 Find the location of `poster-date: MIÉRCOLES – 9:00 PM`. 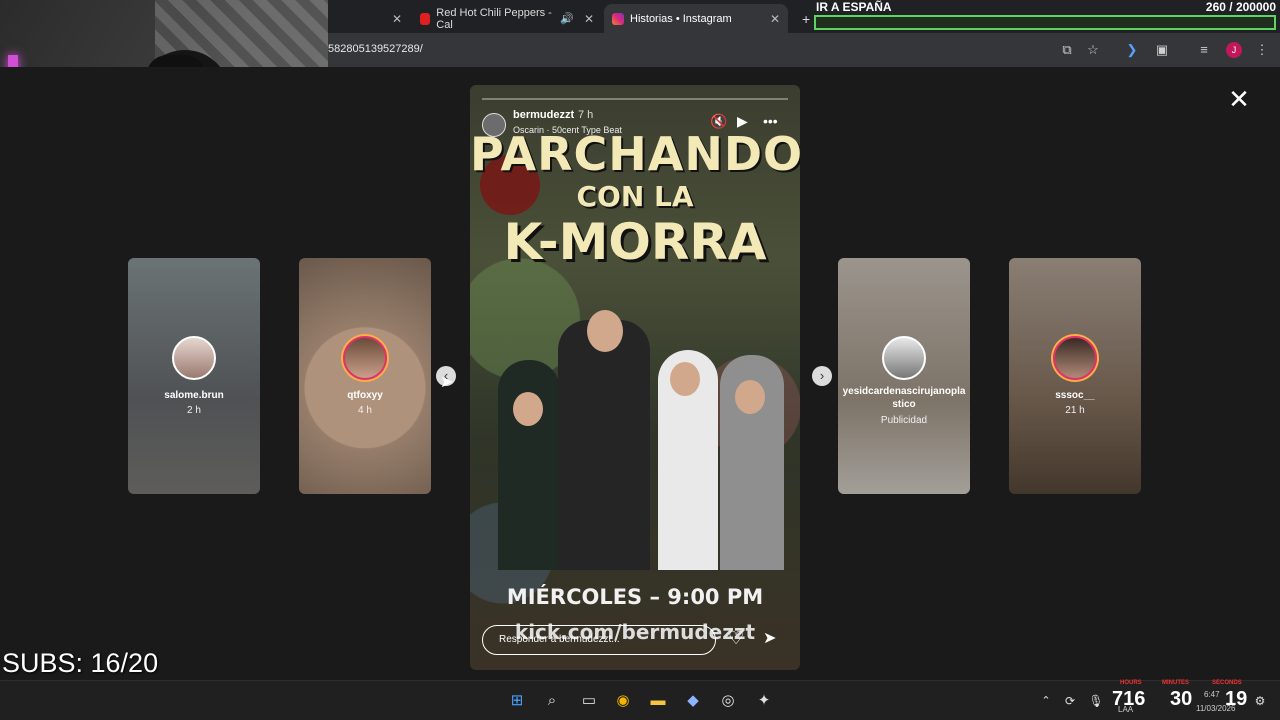

poster-date: MIÉRCOLES – 9:00 PM is located at coordinates (635, 597).